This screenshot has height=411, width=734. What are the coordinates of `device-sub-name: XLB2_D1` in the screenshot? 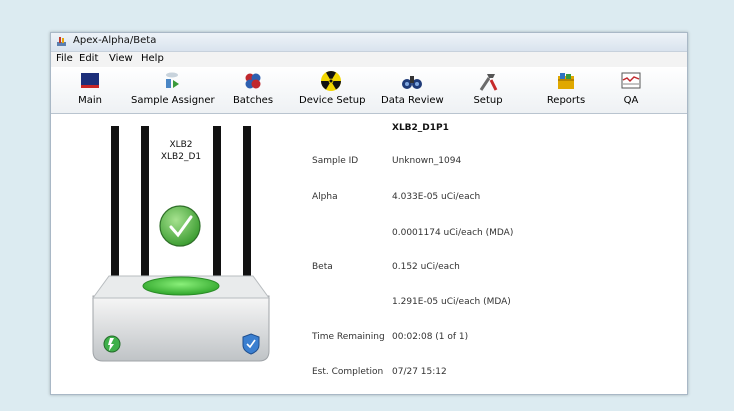 It's located at (181, 157).